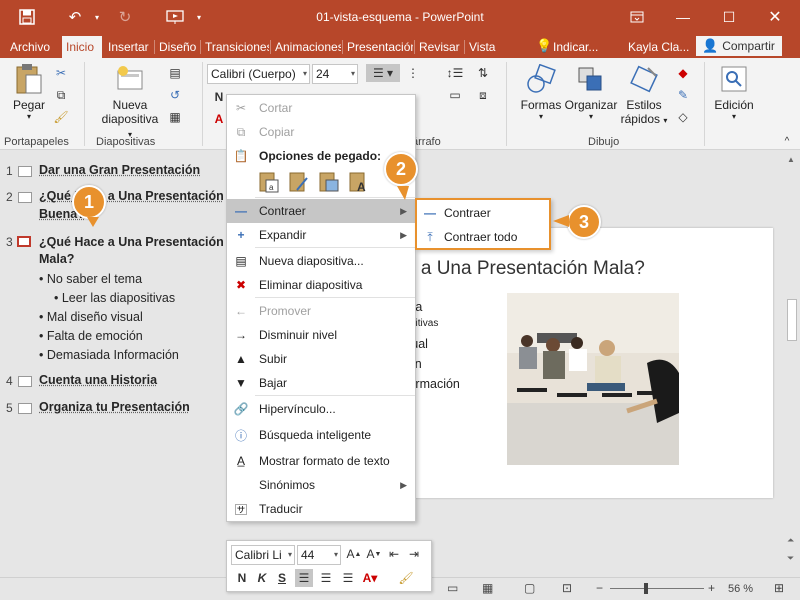  What do you see at coordinates (61, 73) in the screenshot?
I see `cut-icon: ✂` at bounding box center [61, 73].